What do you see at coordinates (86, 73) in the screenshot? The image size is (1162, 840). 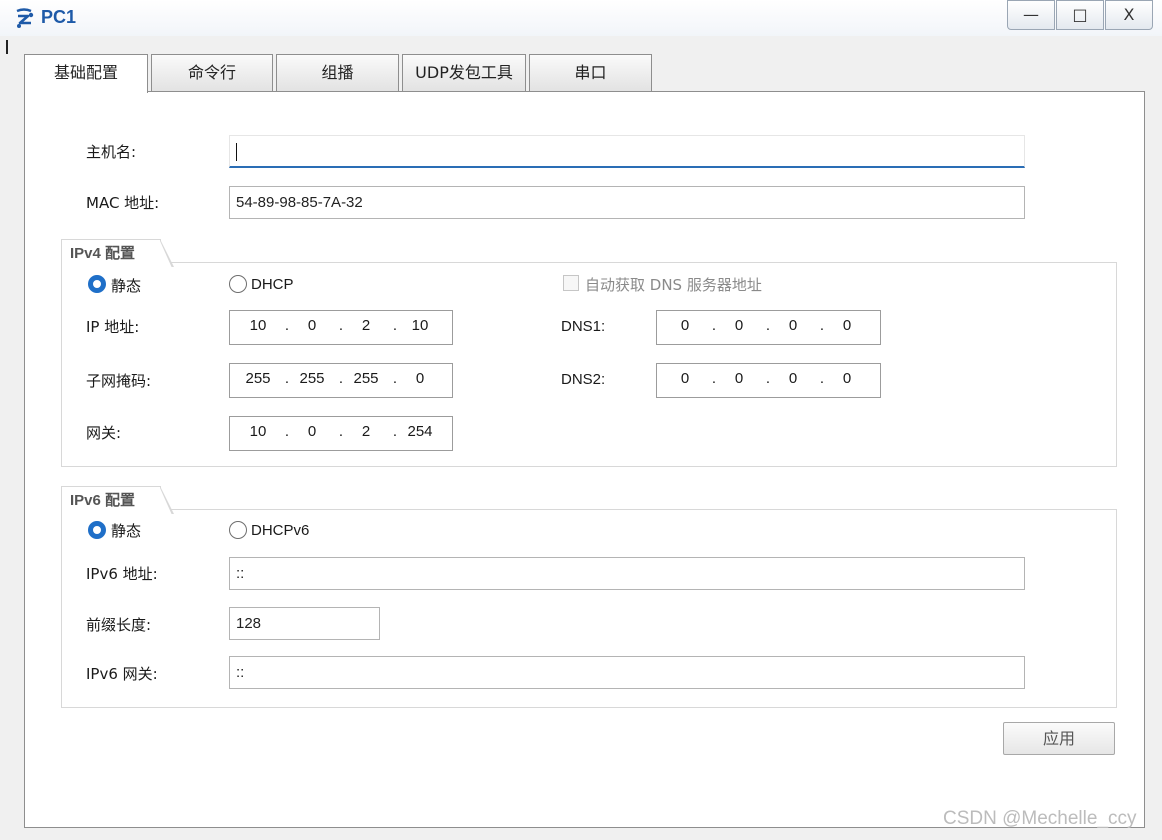 I see `tab-basic-config: 基础配置` at bounding box center [86, 73].